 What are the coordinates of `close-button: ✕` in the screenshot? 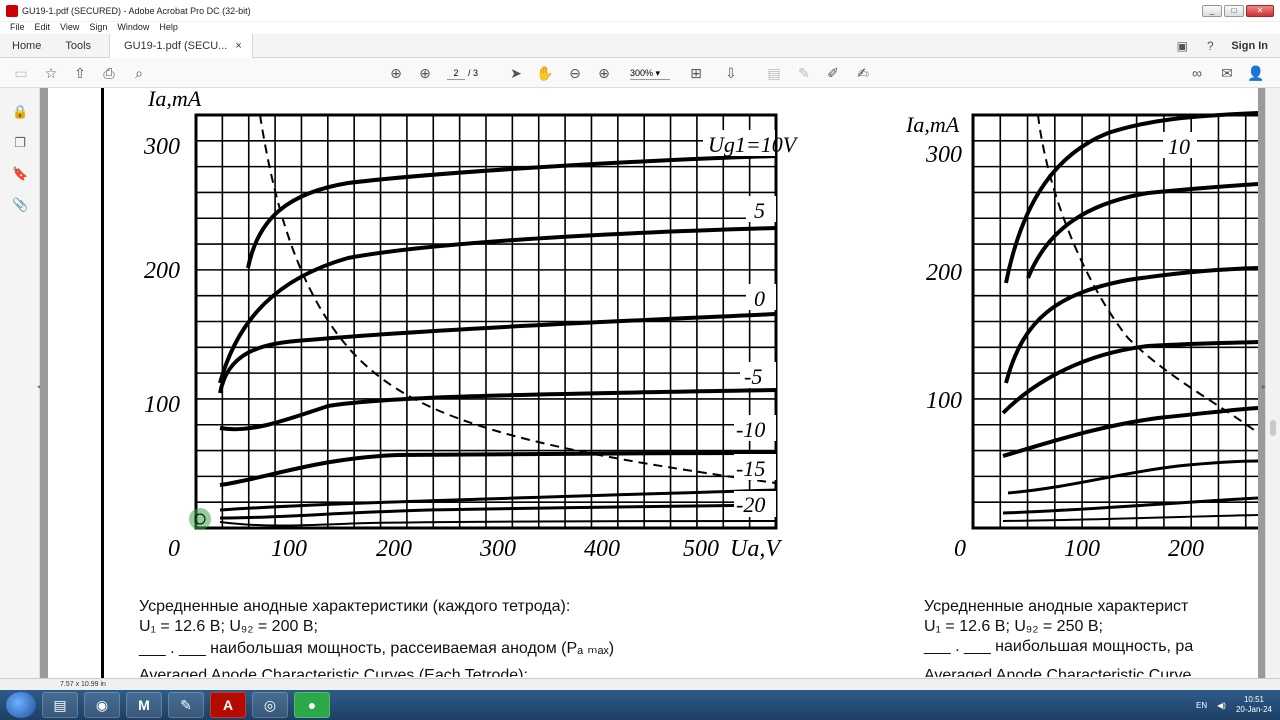 It's located at (1260, 11).